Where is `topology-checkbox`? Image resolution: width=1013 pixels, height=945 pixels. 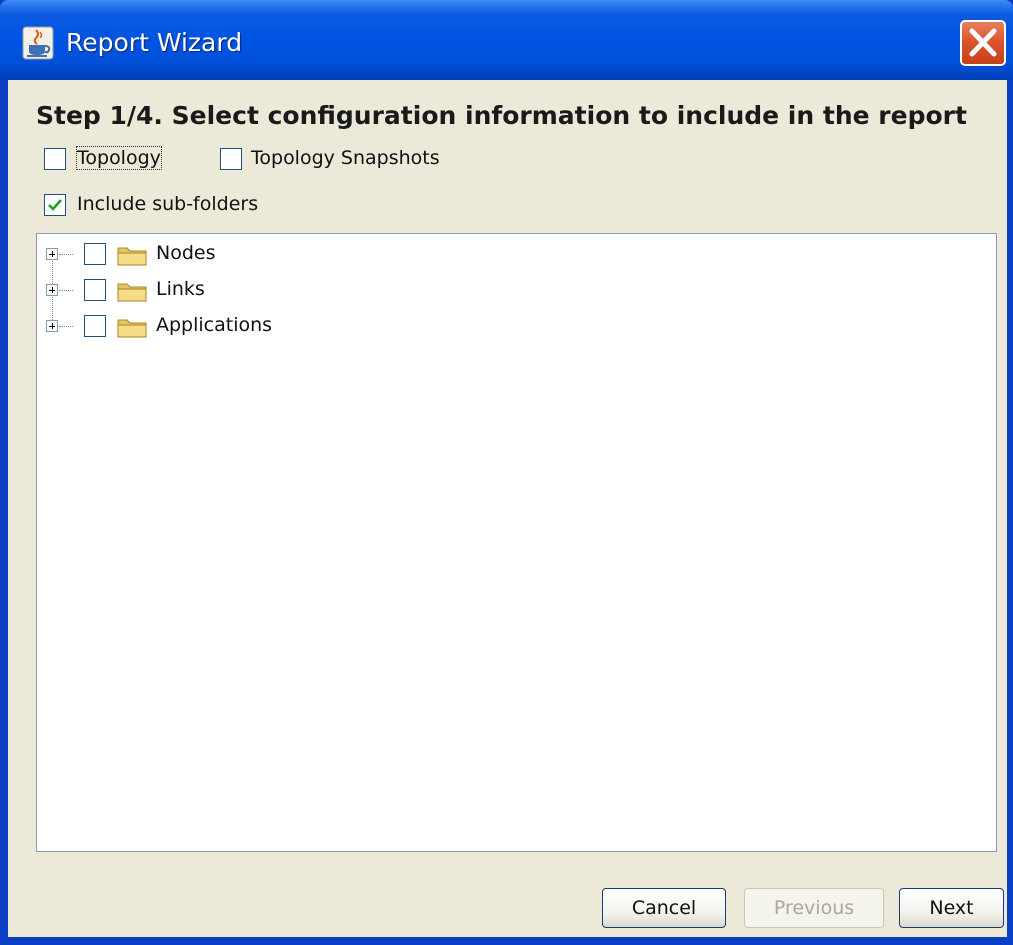 topology-checkbox is located at coordinates (55, 159).